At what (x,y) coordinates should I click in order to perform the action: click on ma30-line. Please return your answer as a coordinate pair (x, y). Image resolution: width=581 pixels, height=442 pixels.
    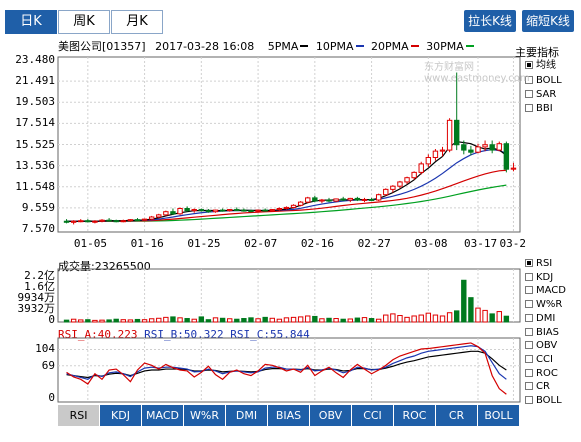
    Looking at the image, I should click on (286, 203).